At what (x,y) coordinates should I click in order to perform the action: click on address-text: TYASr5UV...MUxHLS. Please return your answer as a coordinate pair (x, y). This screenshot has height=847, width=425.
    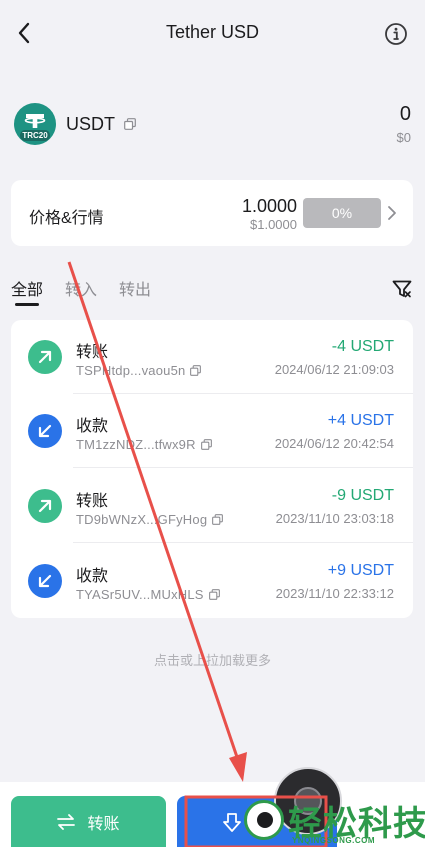
    Looking at the image, I should click on (140, 594).